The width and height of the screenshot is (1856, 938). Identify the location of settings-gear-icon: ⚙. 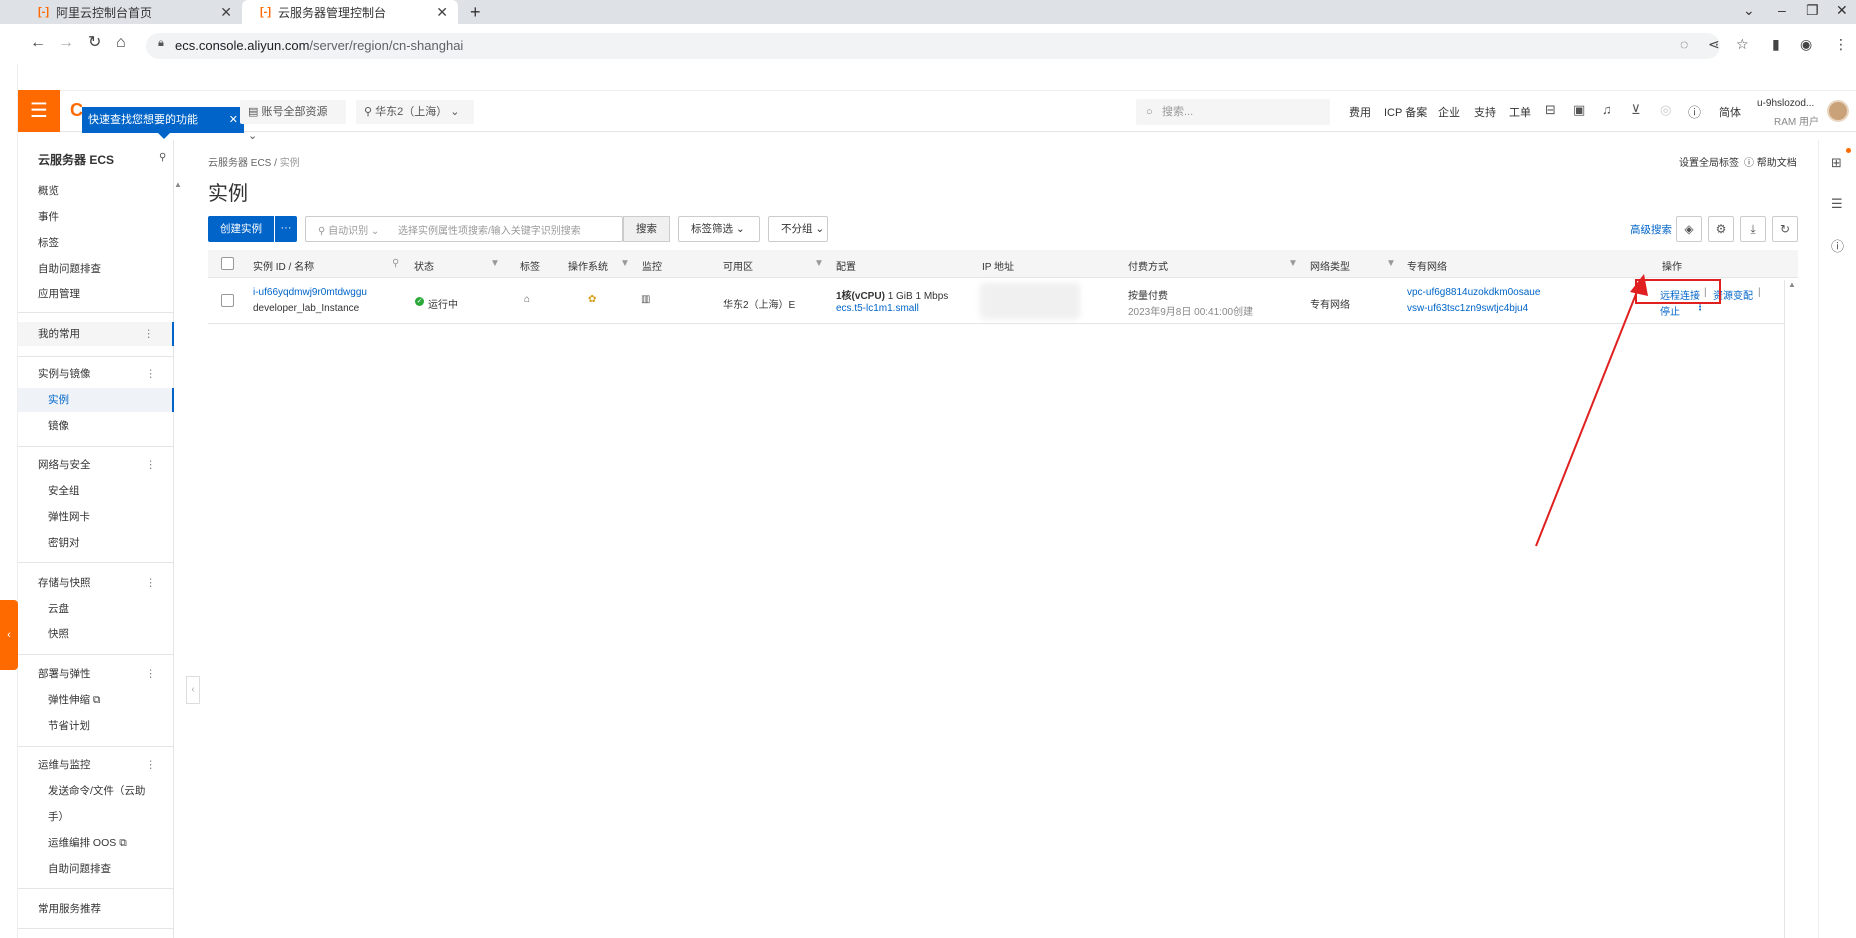
(1721, 229).